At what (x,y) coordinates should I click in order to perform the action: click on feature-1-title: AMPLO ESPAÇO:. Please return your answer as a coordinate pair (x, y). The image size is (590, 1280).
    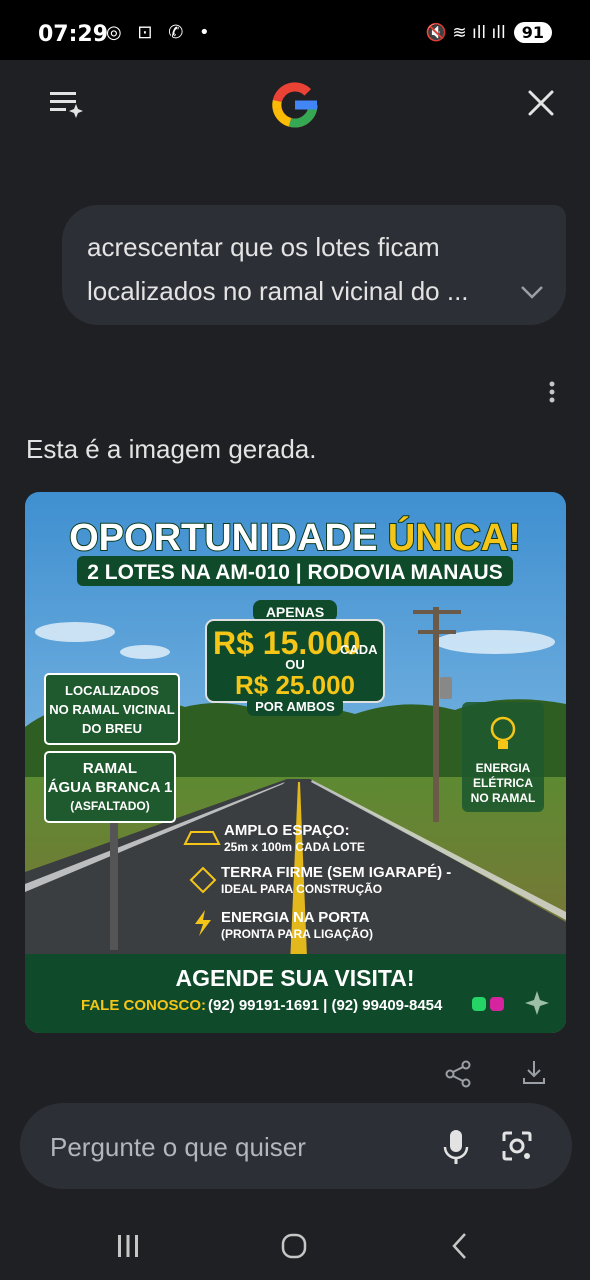
    Looking at the image, I should click on (287, 830).